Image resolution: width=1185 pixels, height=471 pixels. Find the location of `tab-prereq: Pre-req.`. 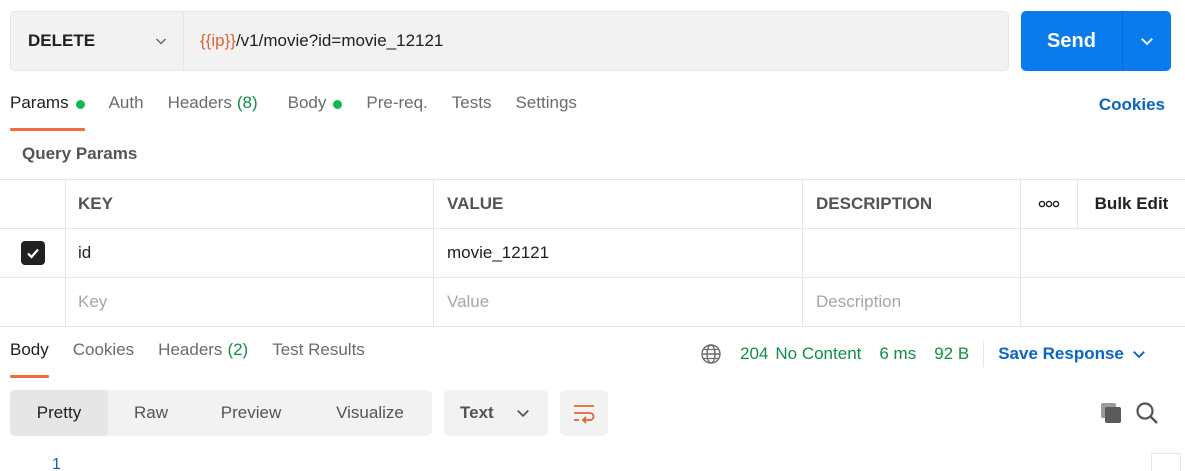

tab-prereq: Pre-req. is located at coordinates (396, 112).